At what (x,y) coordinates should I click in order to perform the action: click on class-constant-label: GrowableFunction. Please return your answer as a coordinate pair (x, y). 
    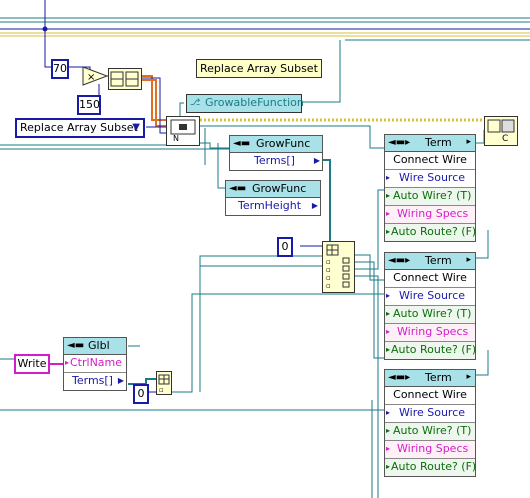
    Looking at the image, I should click on (254, 102).